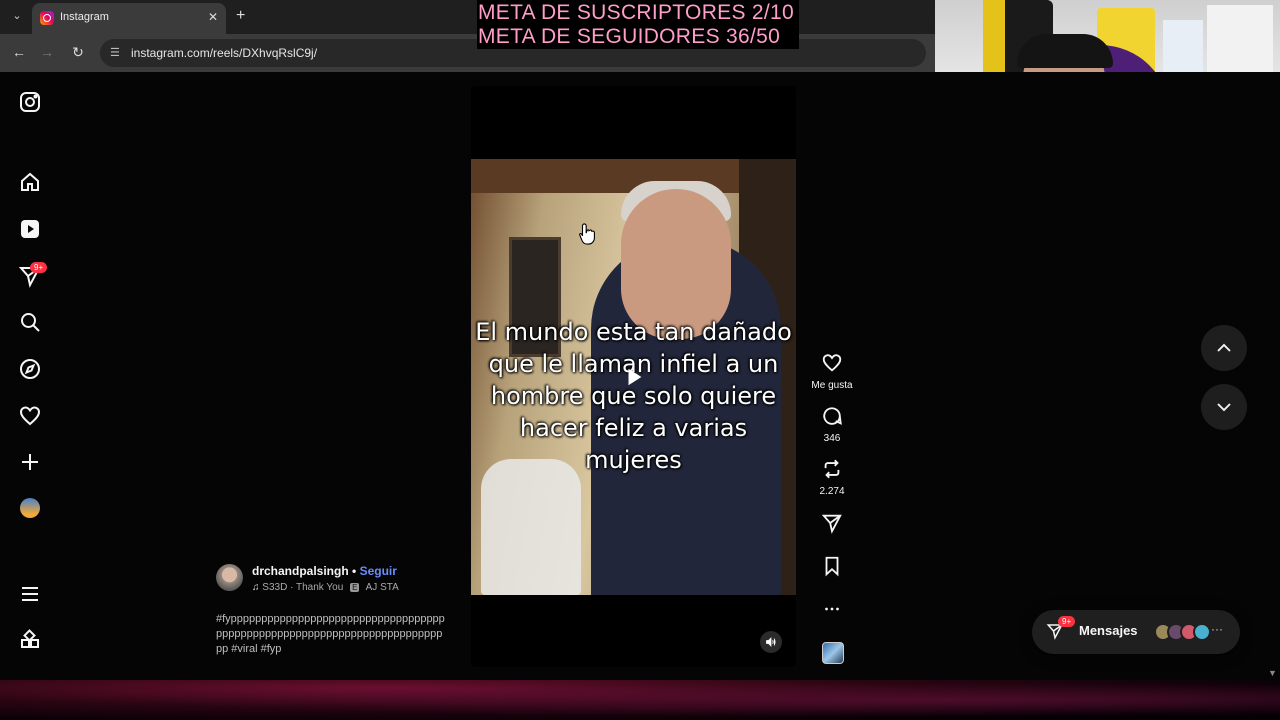  I want to click on menu-icon, so click(30, 594).